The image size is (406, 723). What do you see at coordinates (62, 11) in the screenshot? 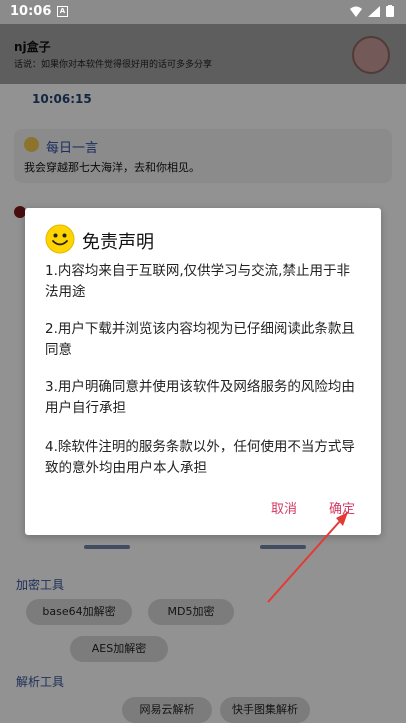
I see `sim-icon: A` at bounding box center [62, 11].